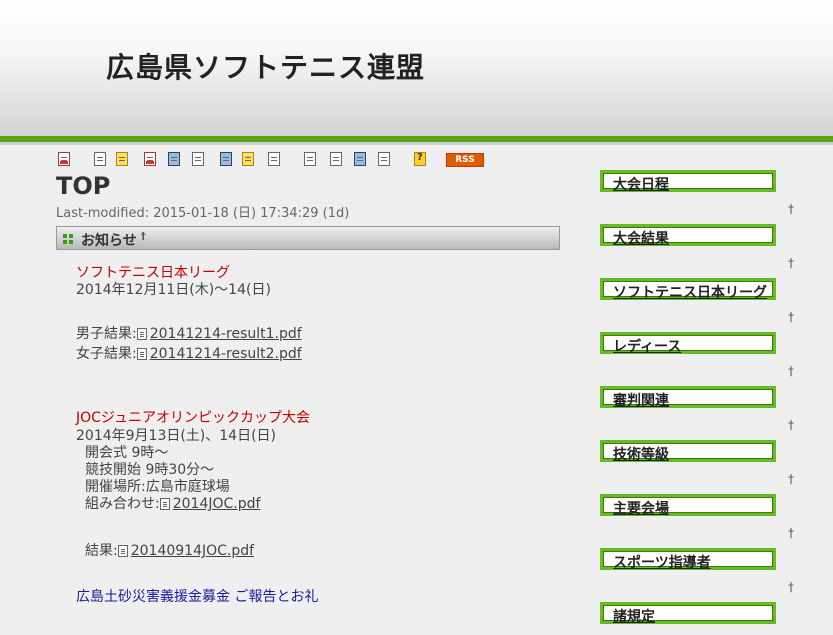 This screenshot has height=635, width=833. Describe the element at coordinates (83, 186) in the screenshot. I see `page-title: TOP` at that location.